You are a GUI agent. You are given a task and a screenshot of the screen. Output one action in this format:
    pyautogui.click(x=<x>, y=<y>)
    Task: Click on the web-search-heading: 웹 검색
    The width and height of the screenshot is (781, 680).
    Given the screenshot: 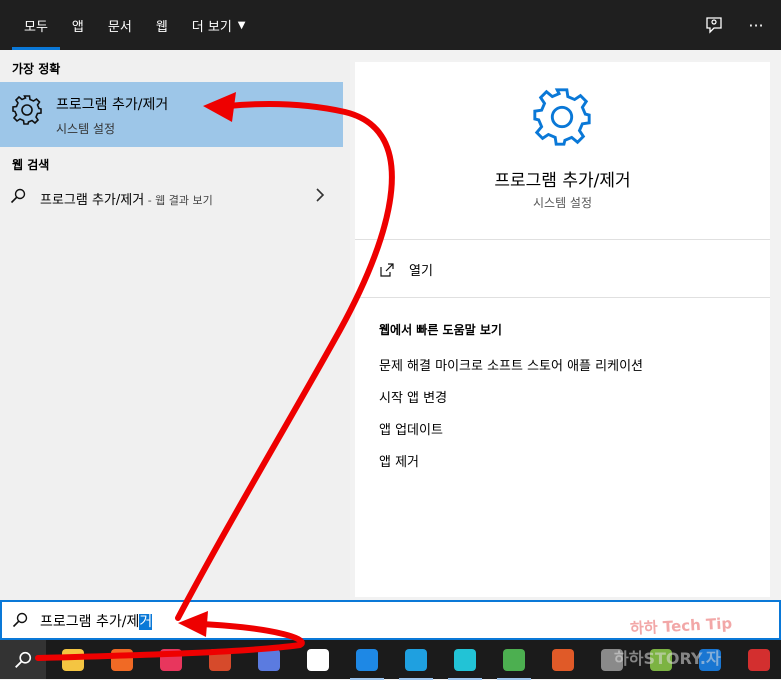 What is the action you would take?
    pyautogui.click(x=31, y=165)
    